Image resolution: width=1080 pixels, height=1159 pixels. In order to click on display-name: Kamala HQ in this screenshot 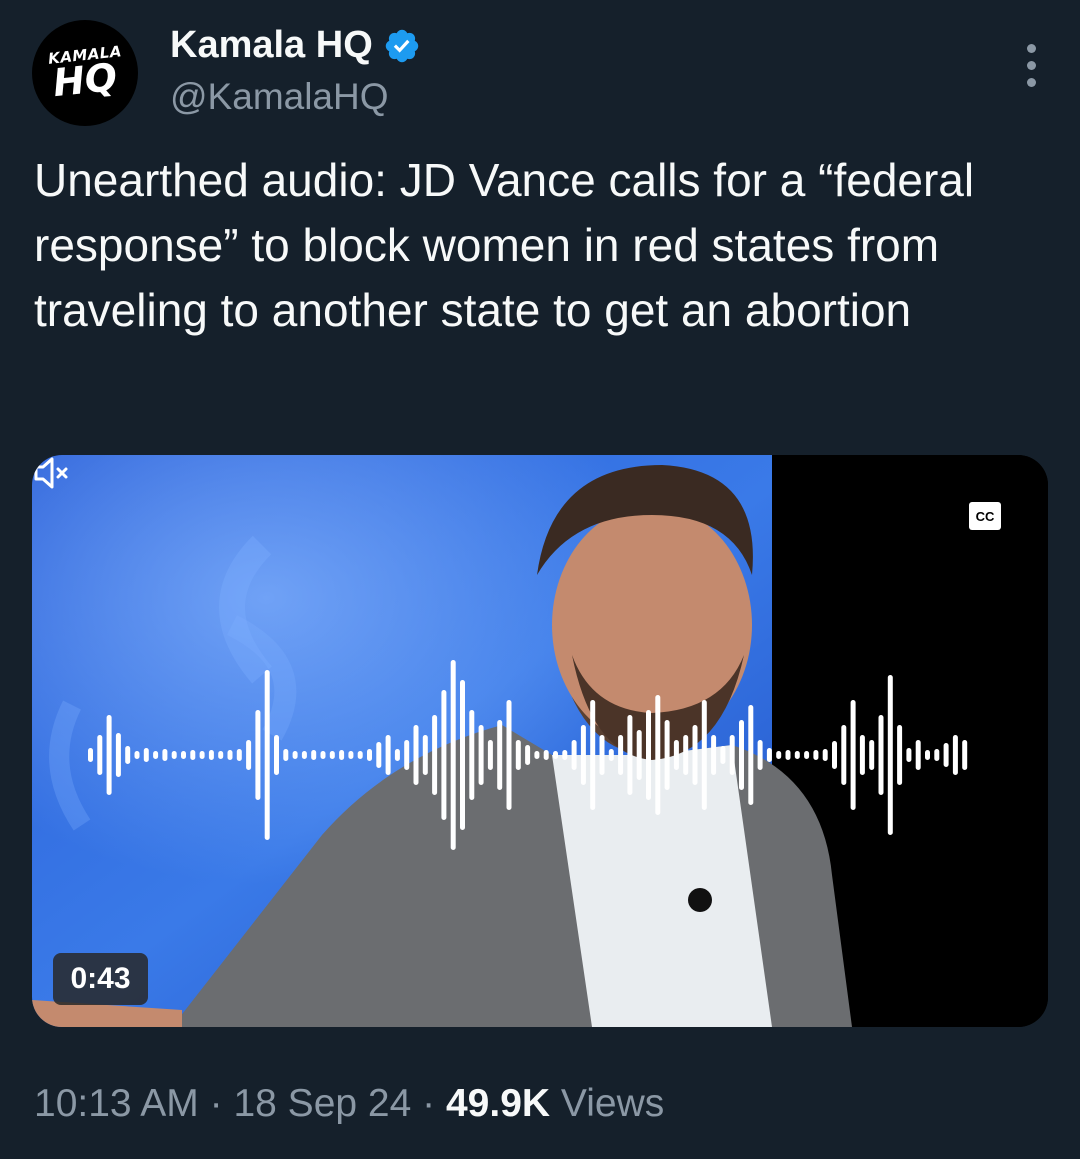, I will do `click(271, 45)`.